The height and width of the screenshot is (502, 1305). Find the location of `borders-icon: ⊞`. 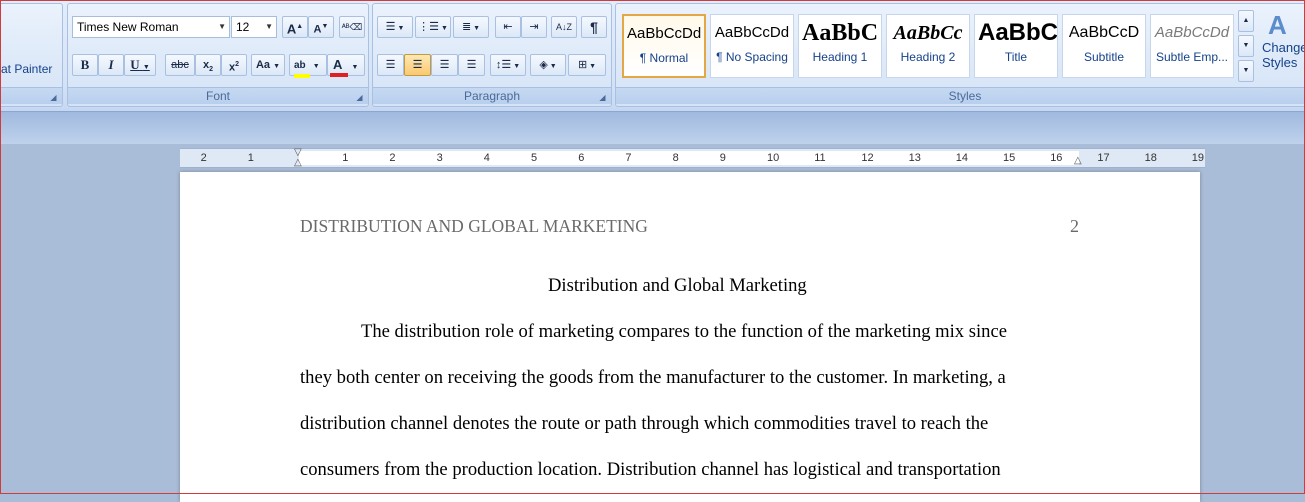

borders-icon: ⊞ is located at coordinates (582, 65).